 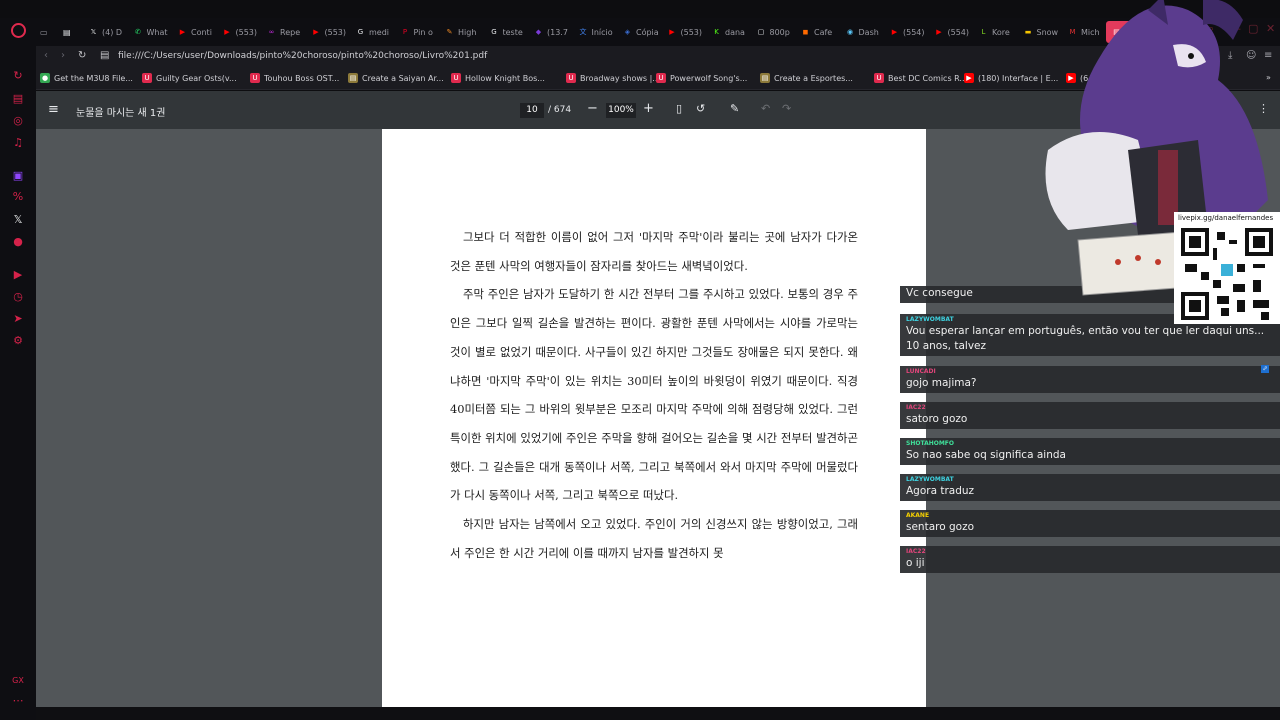 I want to click on opera-logo-icon, so click(x=18, y=30).